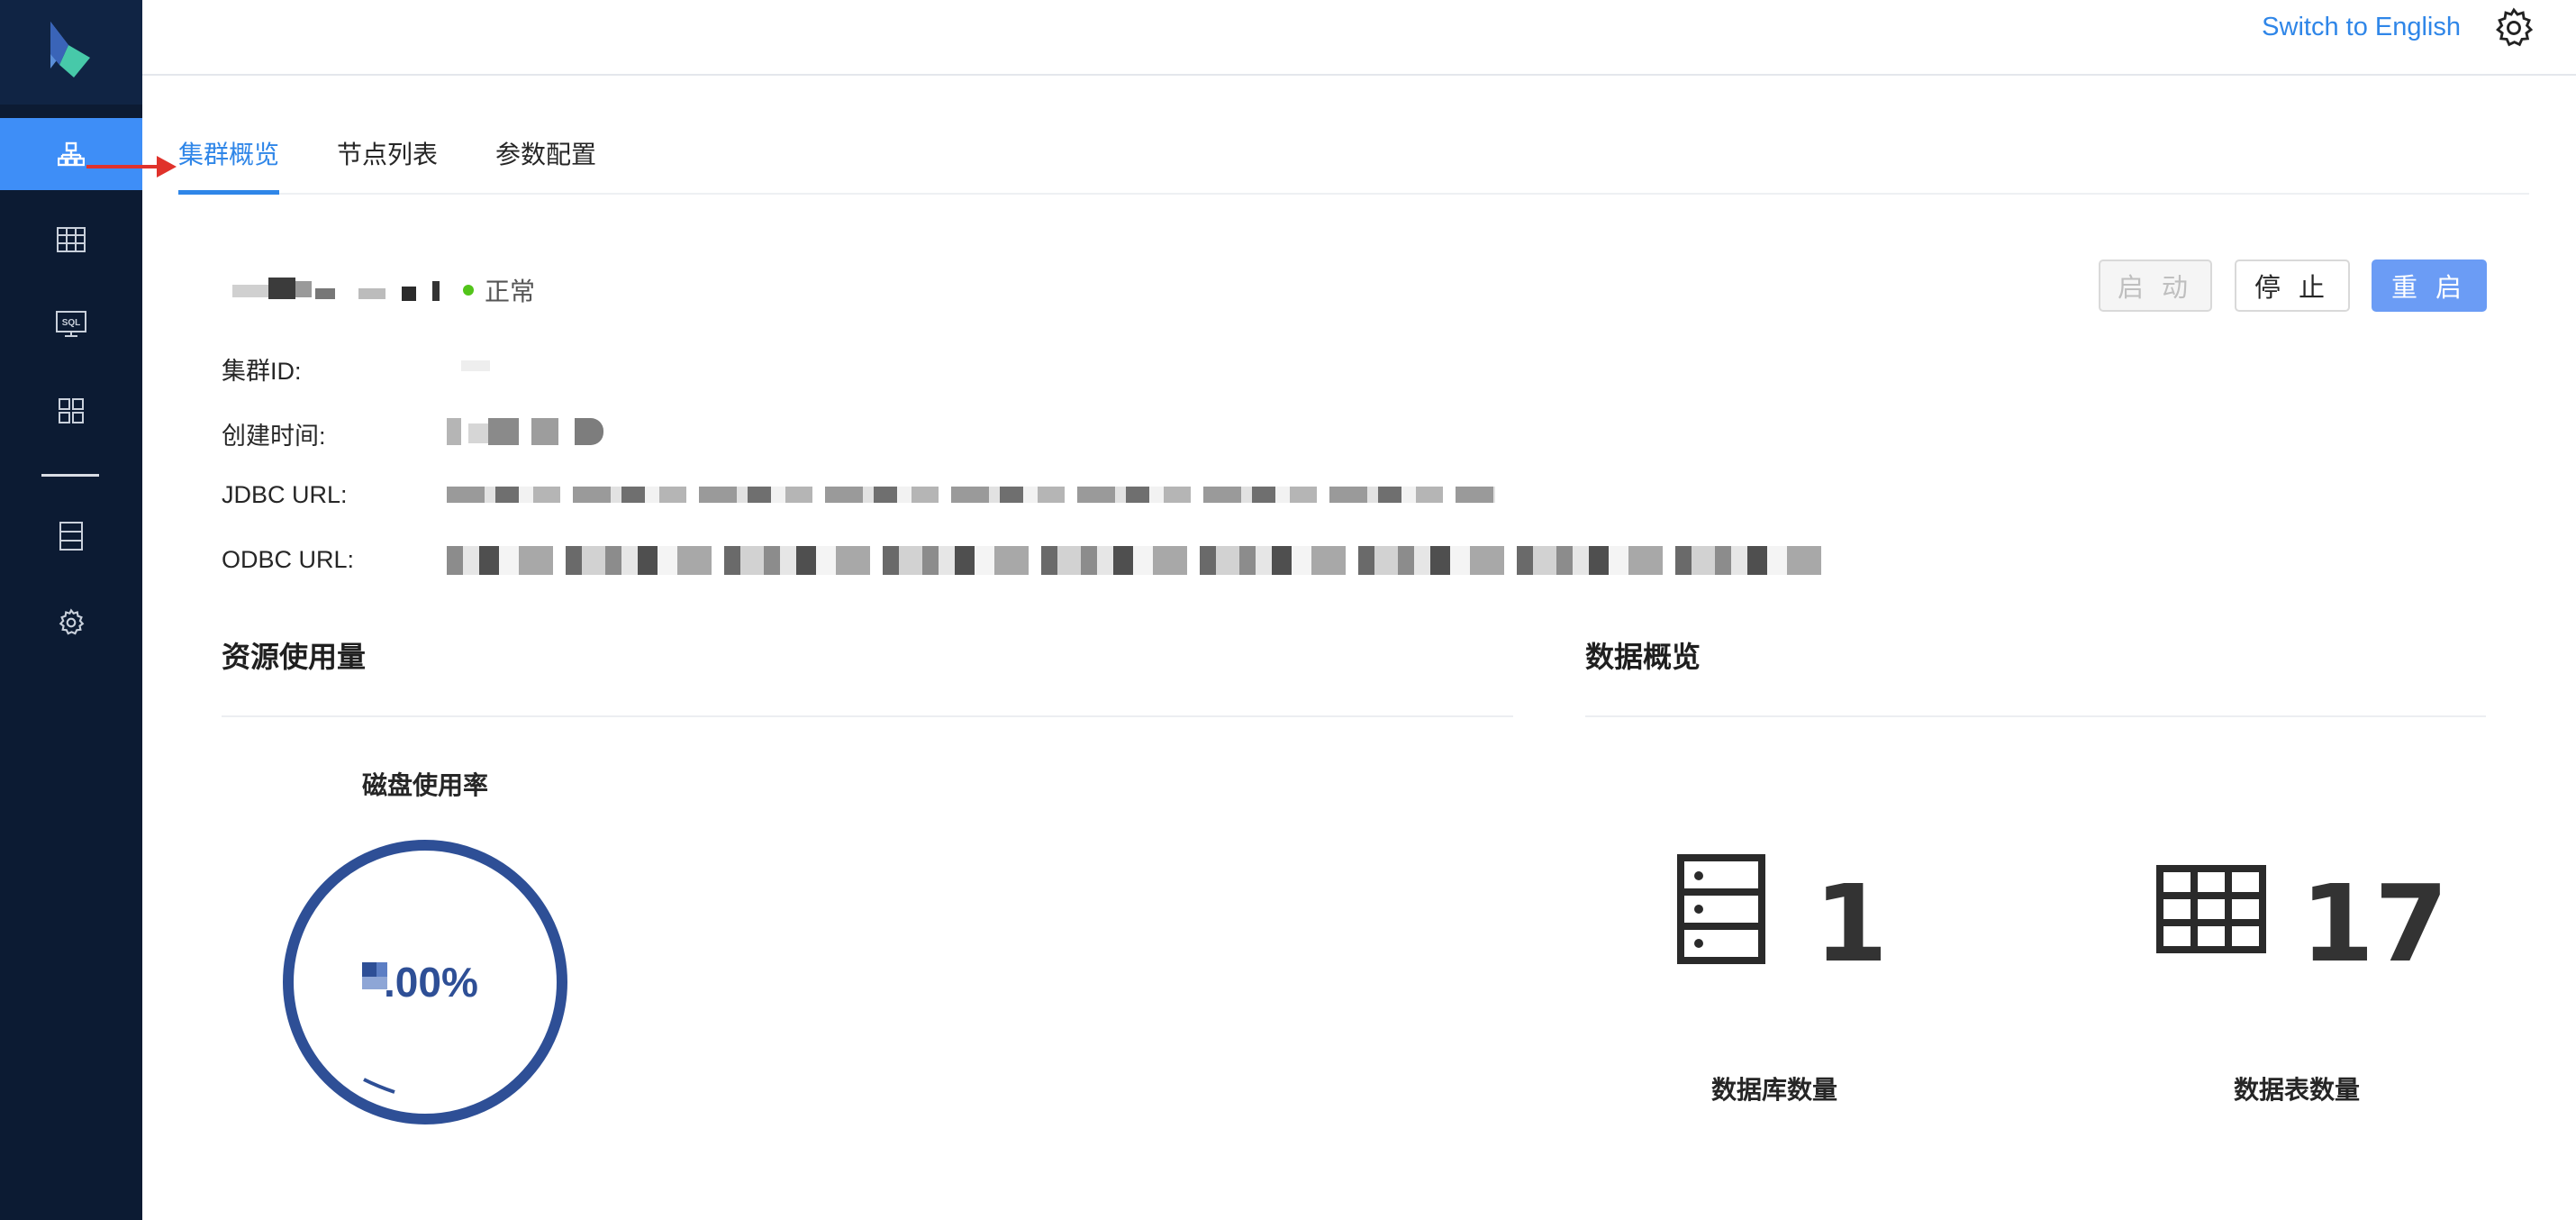 This screenshot has height=1220, width=2576. What do you see at coordinates (132, 167) in the screenshot?
I see `annotation-arrow` at bounding box center [132, 167].